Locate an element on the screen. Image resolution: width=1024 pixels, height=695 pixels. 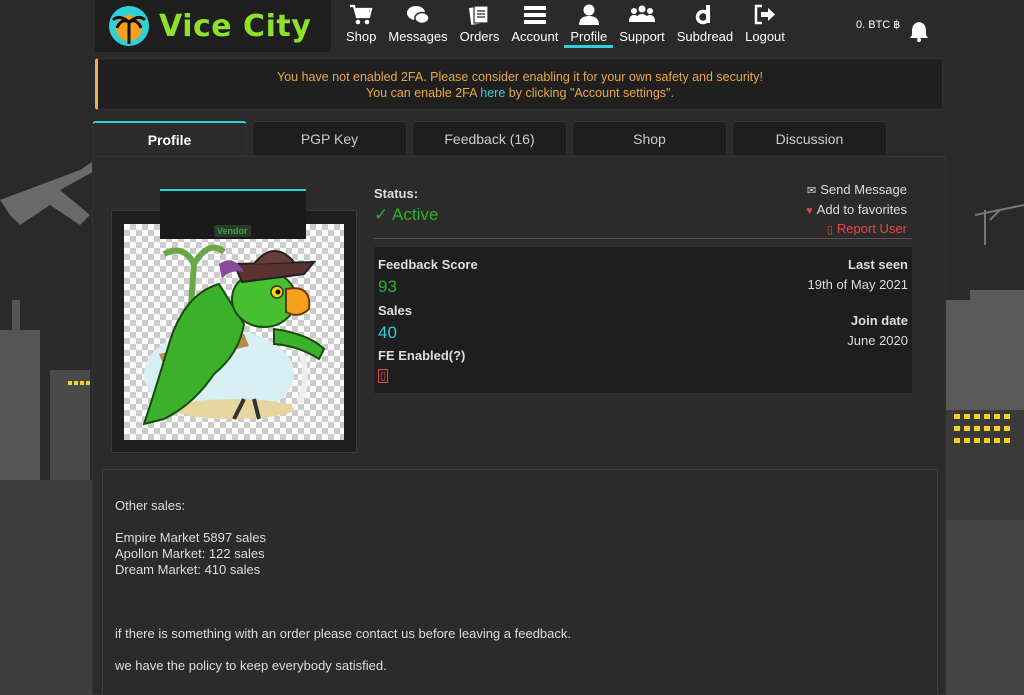
nav-account: Account is located at coordinates (534, 24).